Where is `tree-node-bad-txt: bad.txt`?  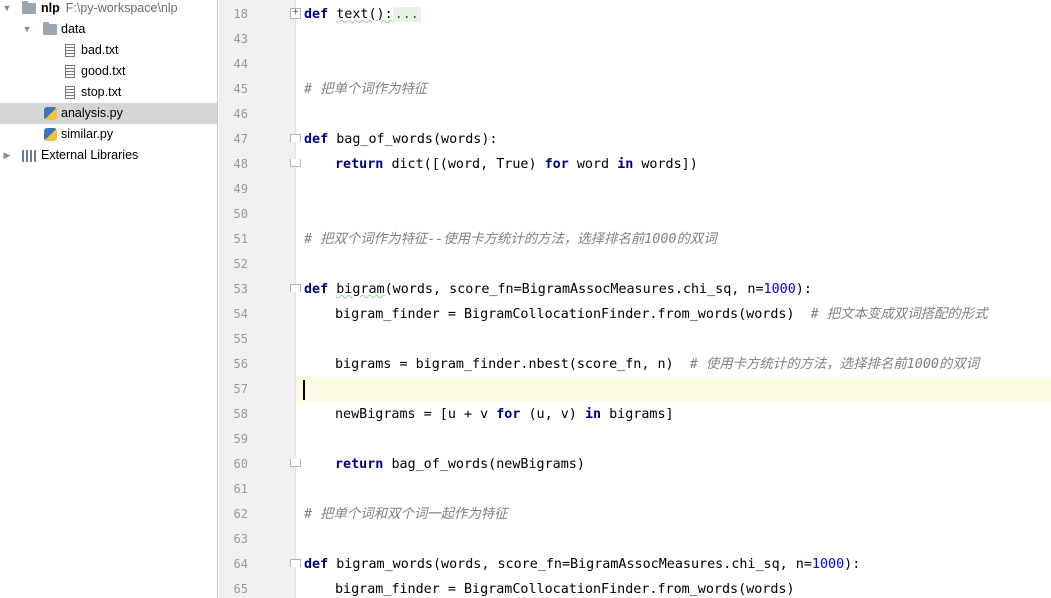 tree-node-bad-txt: bad.txt is located at coordinates (108, 50).